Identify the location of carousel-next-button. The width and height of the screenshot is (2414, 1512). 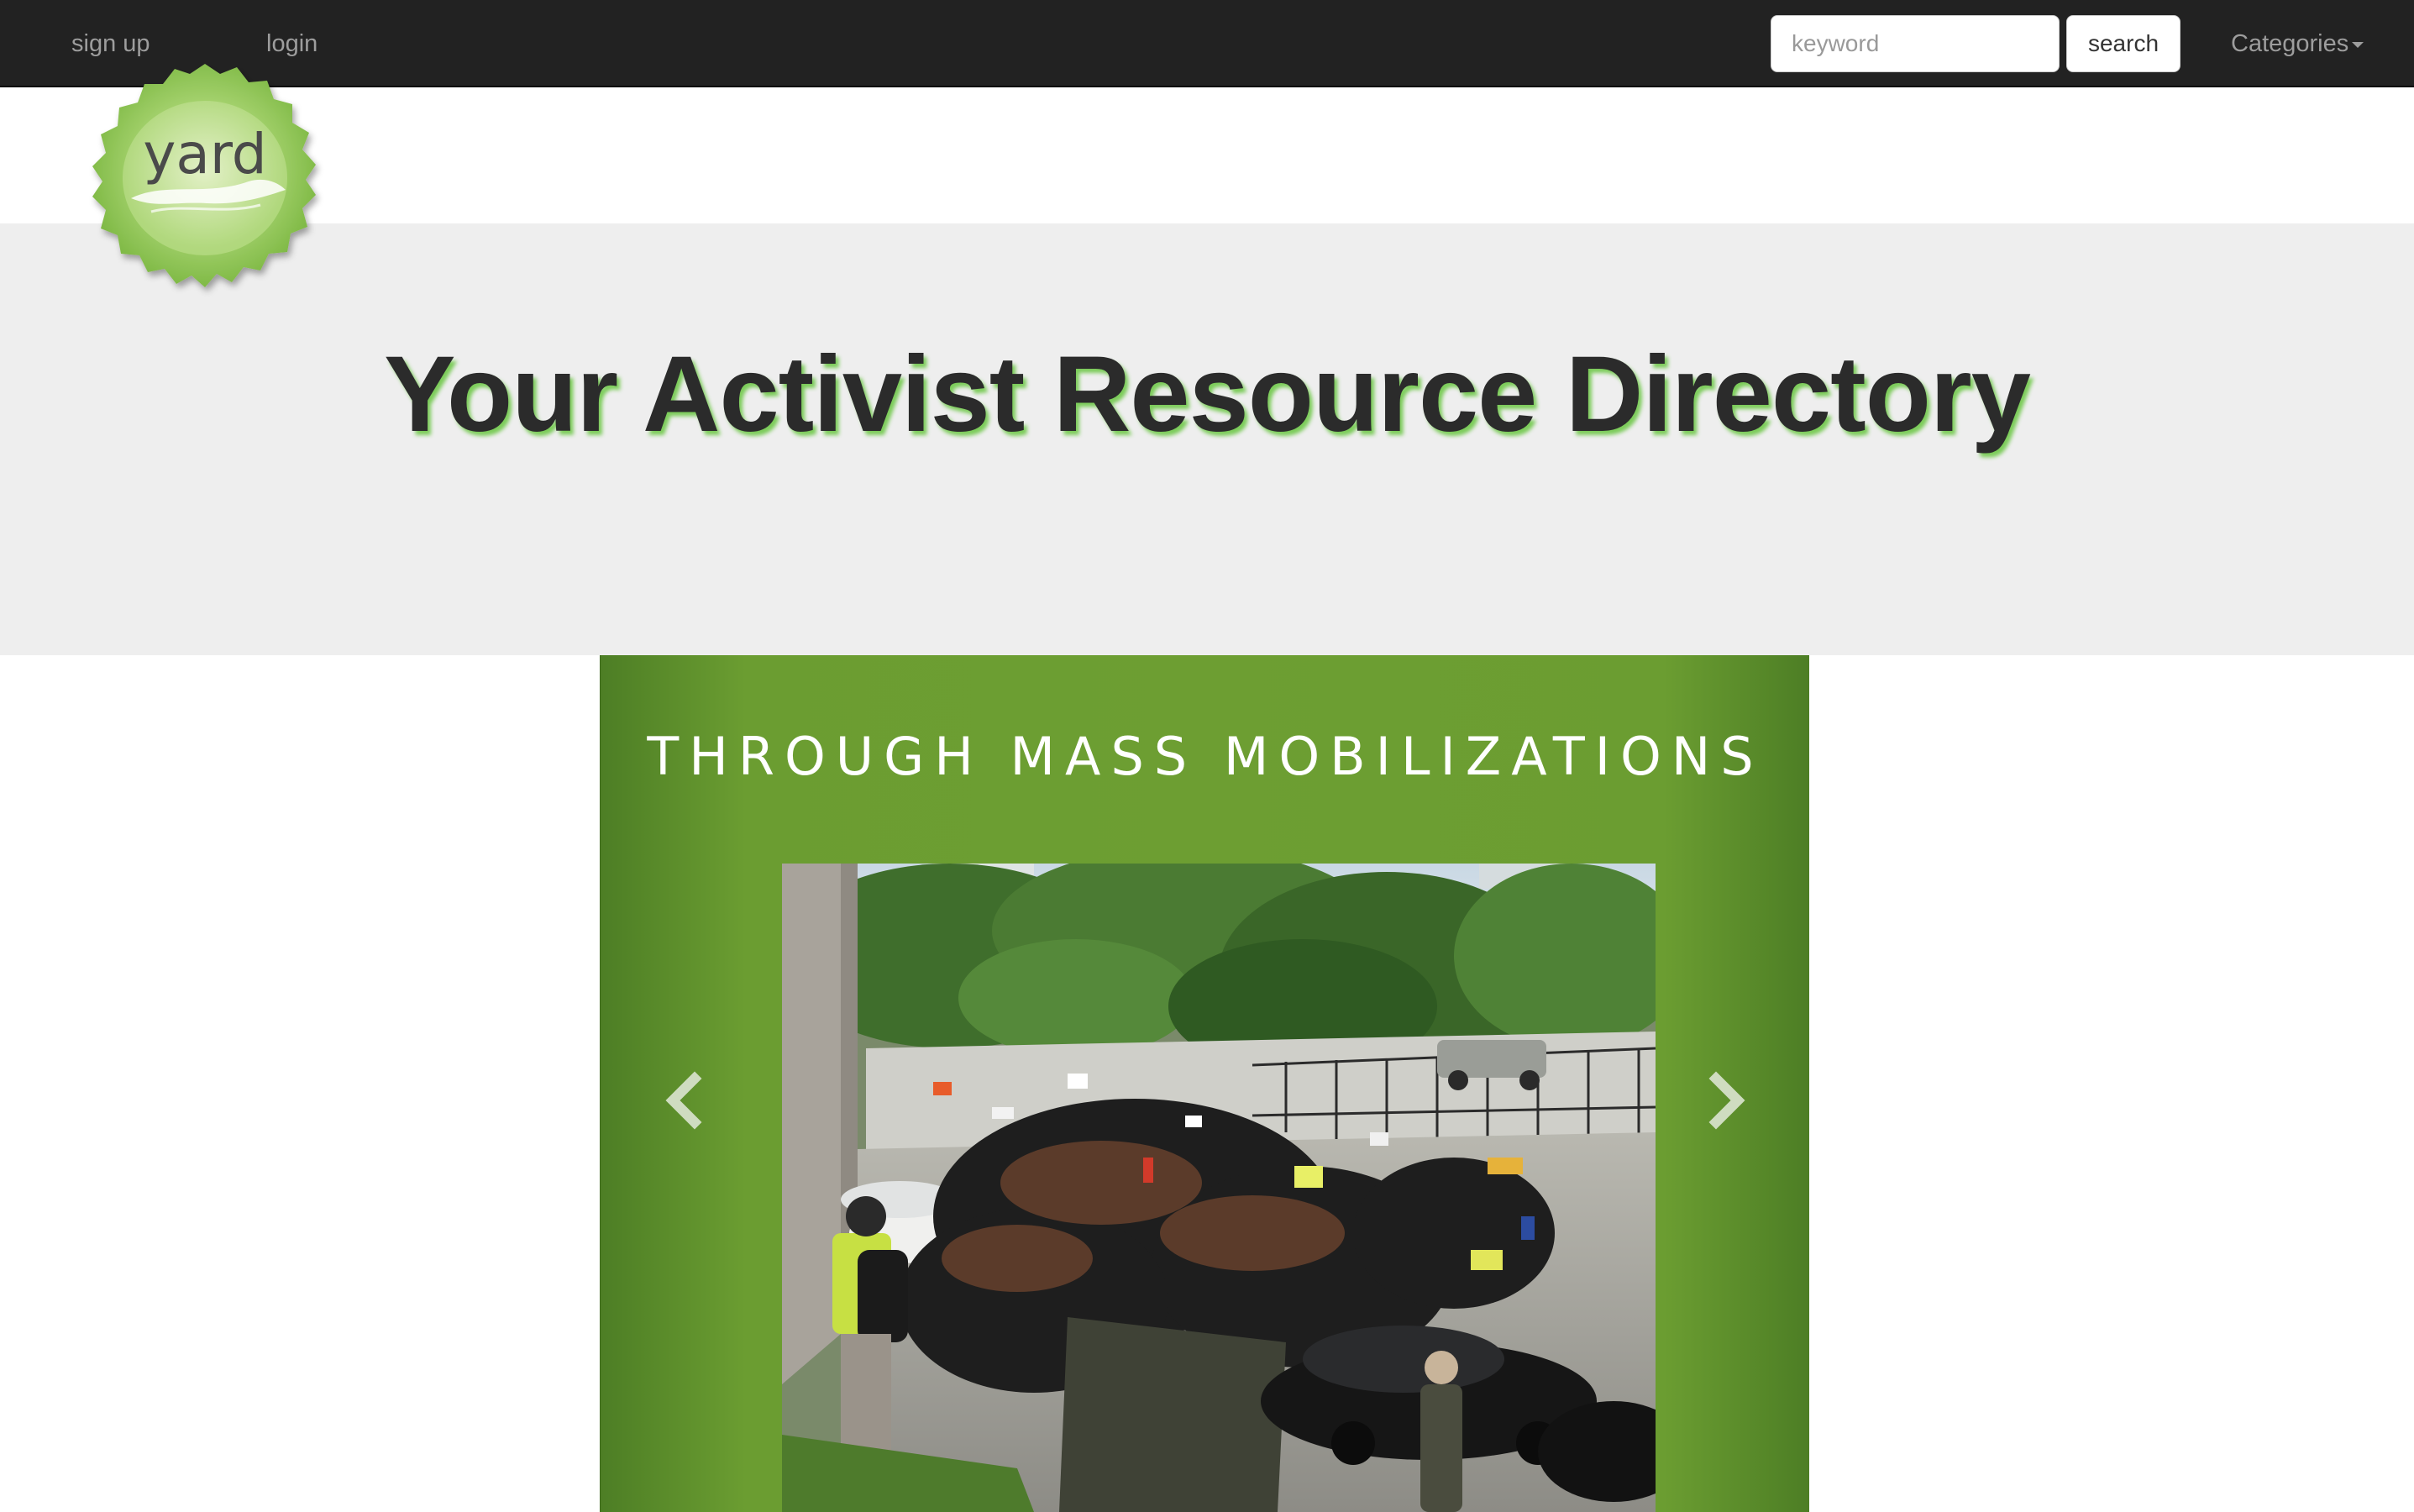
(1726, 1100).